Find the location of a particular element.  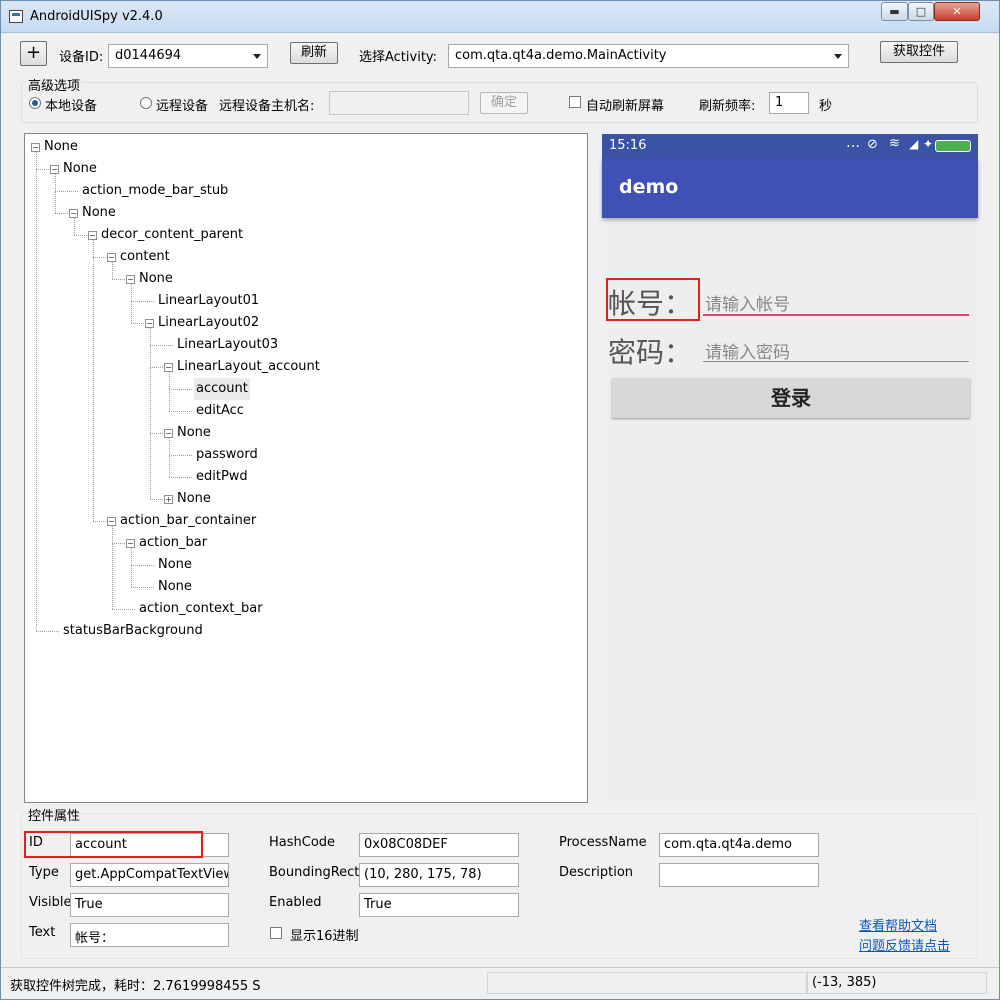

activity-select: com.qta.qt4a.demo.MainActivity is located at coordinates (648, 56).